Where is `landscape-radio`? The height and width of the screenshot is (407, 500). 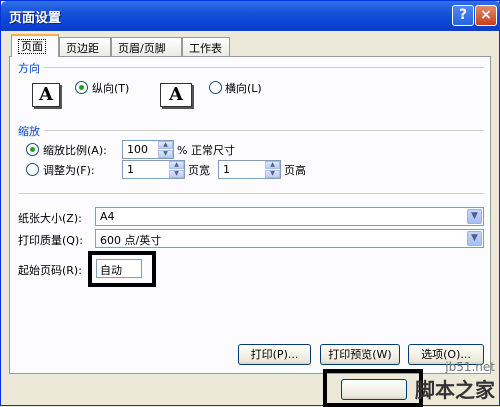 landscape-radio is located at coordinates (215, 87).